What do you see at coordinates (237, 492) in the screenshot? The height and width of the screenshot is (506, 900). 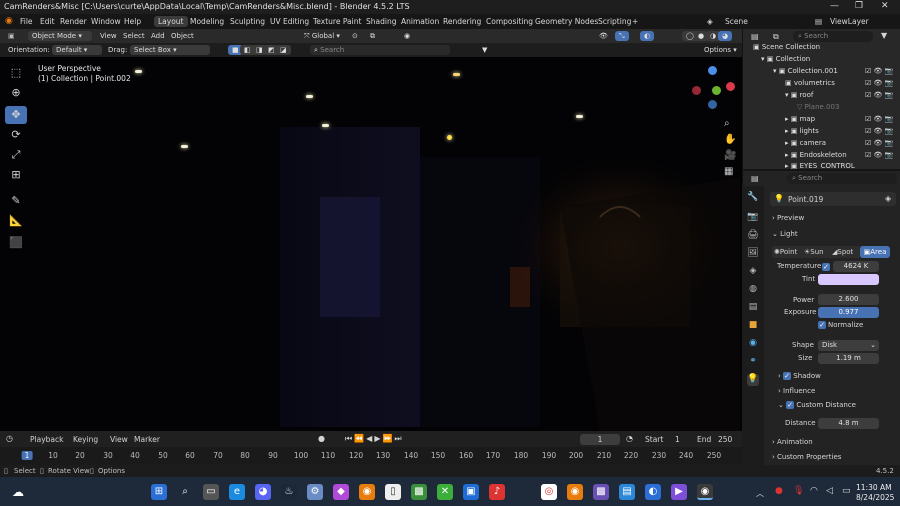 I see `edge-icon: e` at bounding box center [237, 492].